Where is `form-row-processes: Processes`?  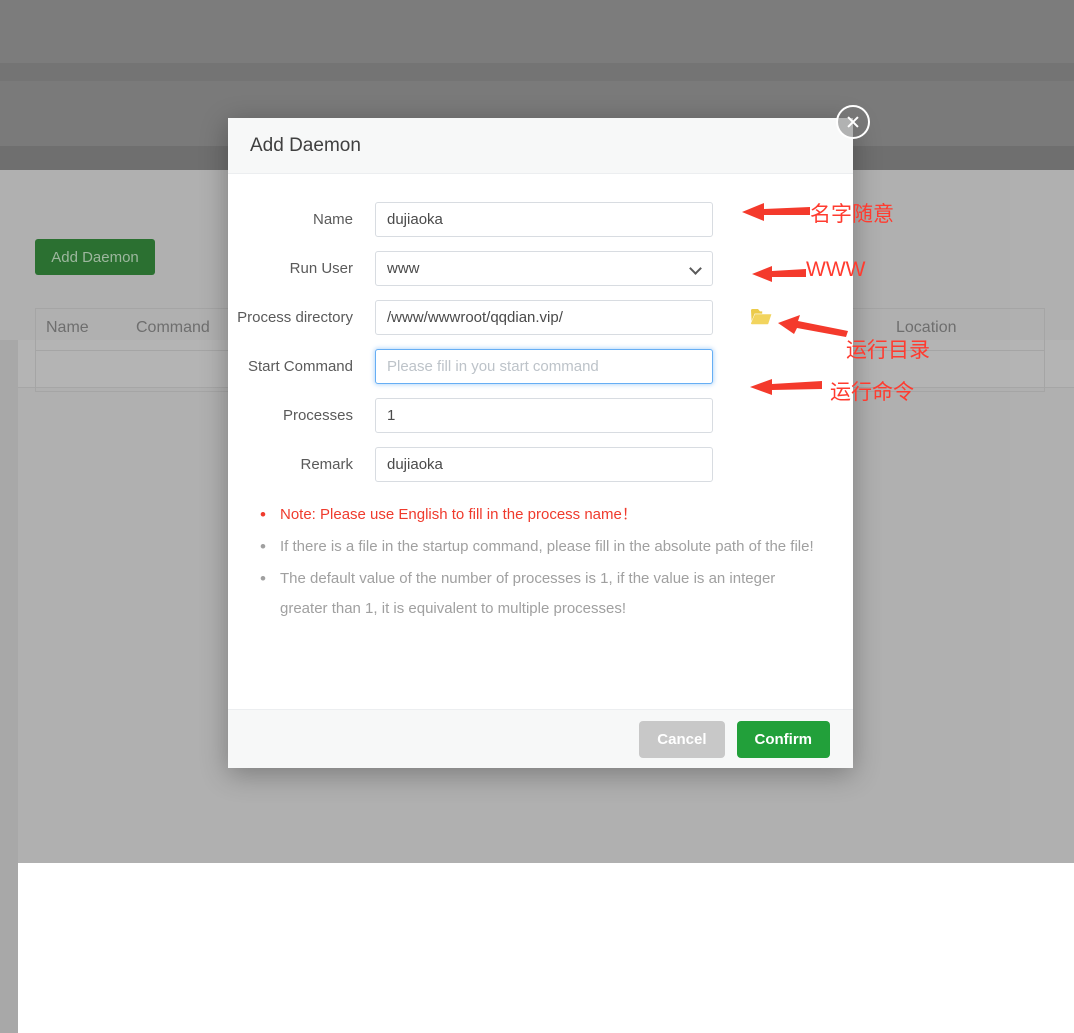
form-row-processes: Processes is located at coordinates (540, 415).